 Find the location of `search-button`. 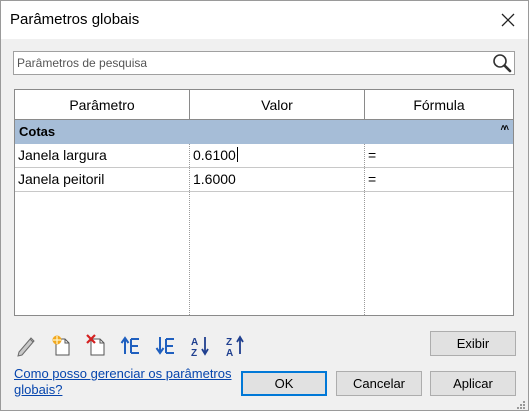

search-button is located at coordinates (502, 63).